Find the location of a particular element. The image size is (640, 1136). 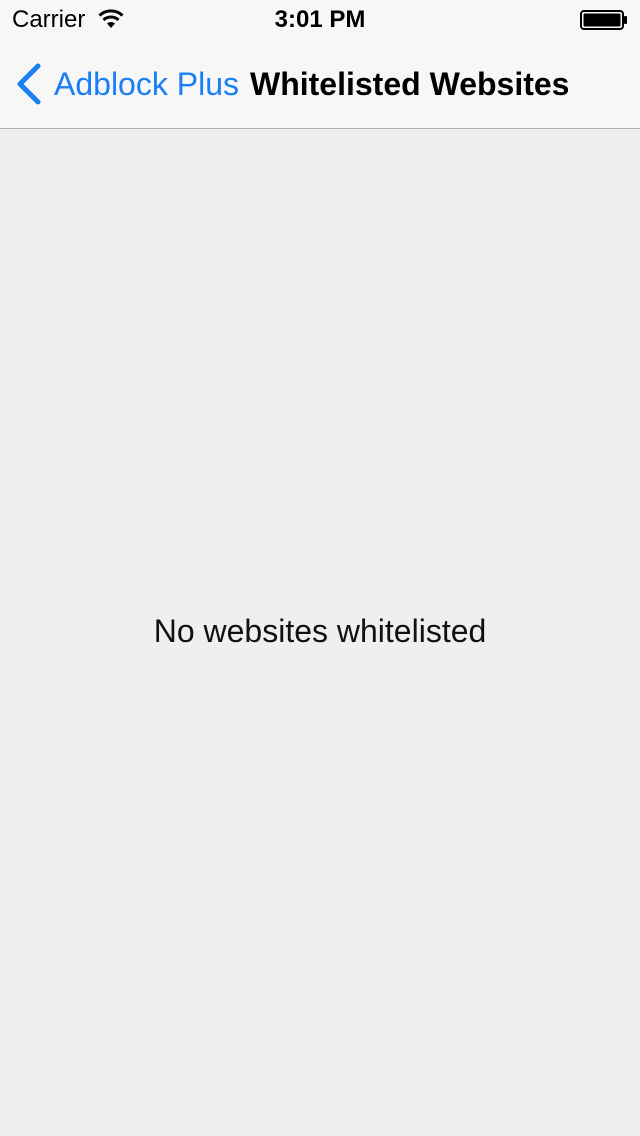

empty-state-message: No websites whitelisted is located at coordinates (320, 631).